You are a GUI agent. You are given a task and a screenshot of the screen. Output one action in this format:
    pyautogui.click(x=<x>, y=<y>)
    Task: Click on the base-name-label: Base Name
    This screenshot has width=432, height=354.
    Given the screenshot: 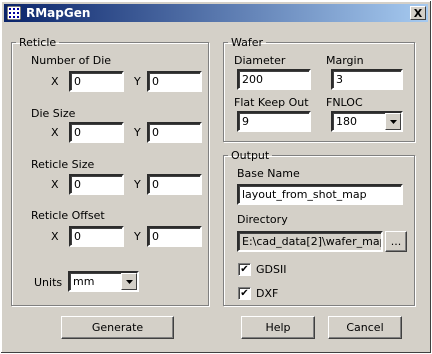 What is the action you would take?
    pyautogui.click(x=268, y=173)
    